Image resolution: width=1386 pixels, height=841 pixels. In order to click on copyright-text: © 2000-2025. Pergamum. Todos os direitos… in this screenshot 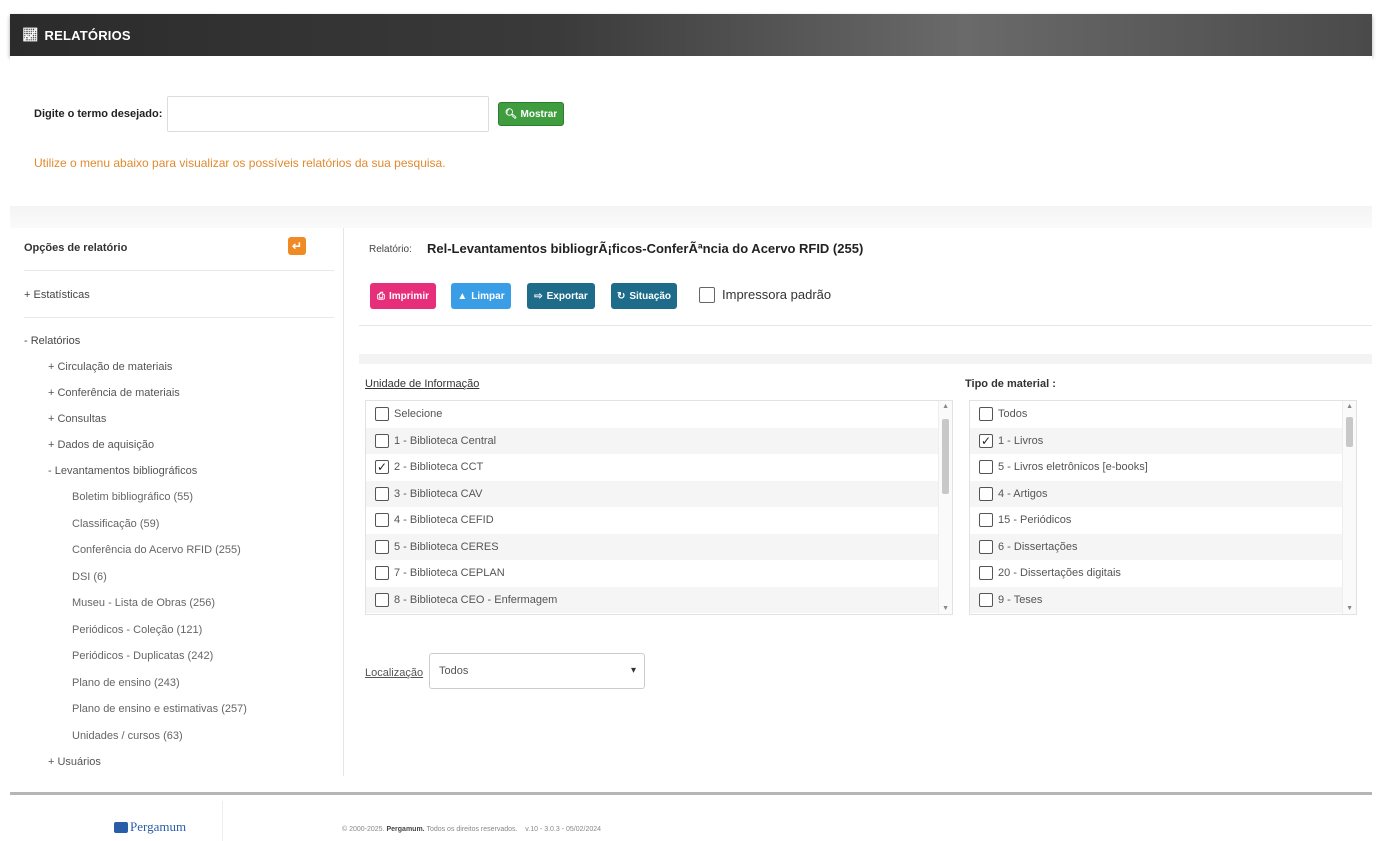, I will do `click(472, 829)`.